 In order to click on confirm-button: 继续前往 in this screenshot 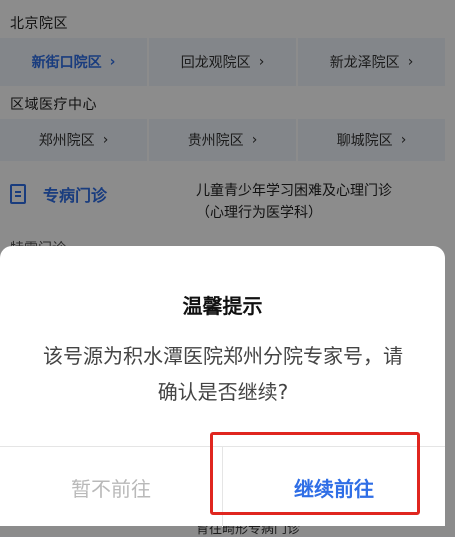, I will do `click(334, 487)`.